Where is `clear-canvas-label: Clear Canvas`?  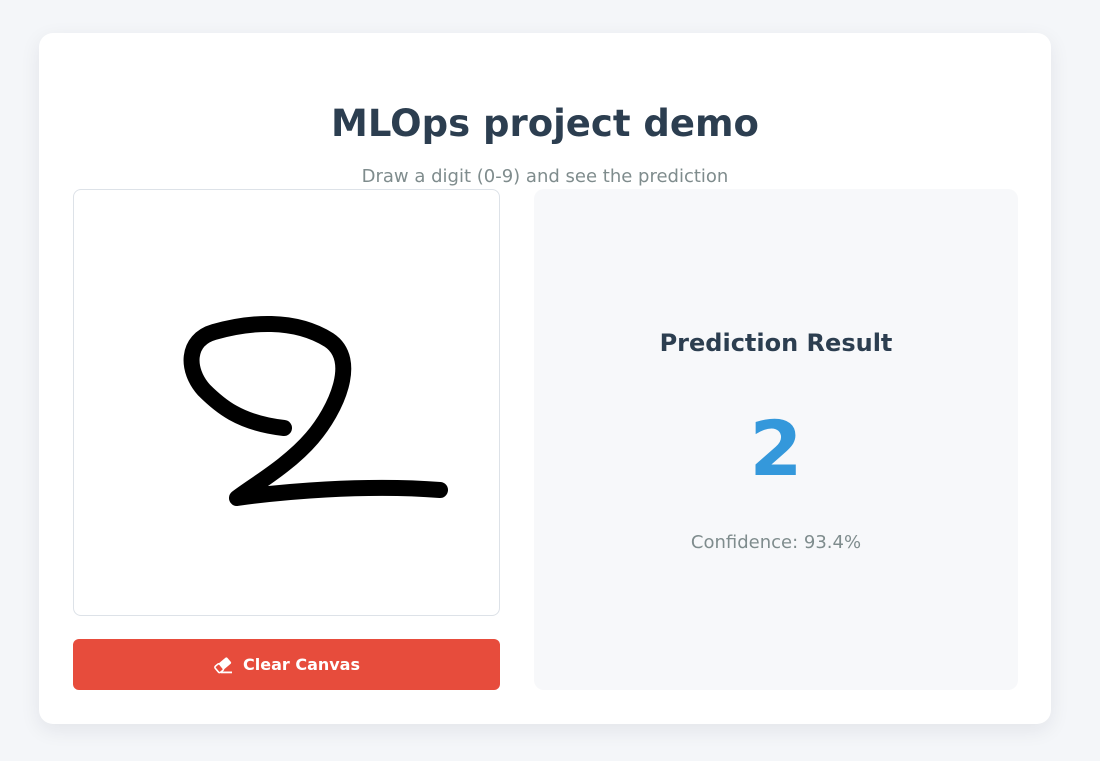 clear-canvas-label: Clear Canvas is located at coordinates (301, 664).